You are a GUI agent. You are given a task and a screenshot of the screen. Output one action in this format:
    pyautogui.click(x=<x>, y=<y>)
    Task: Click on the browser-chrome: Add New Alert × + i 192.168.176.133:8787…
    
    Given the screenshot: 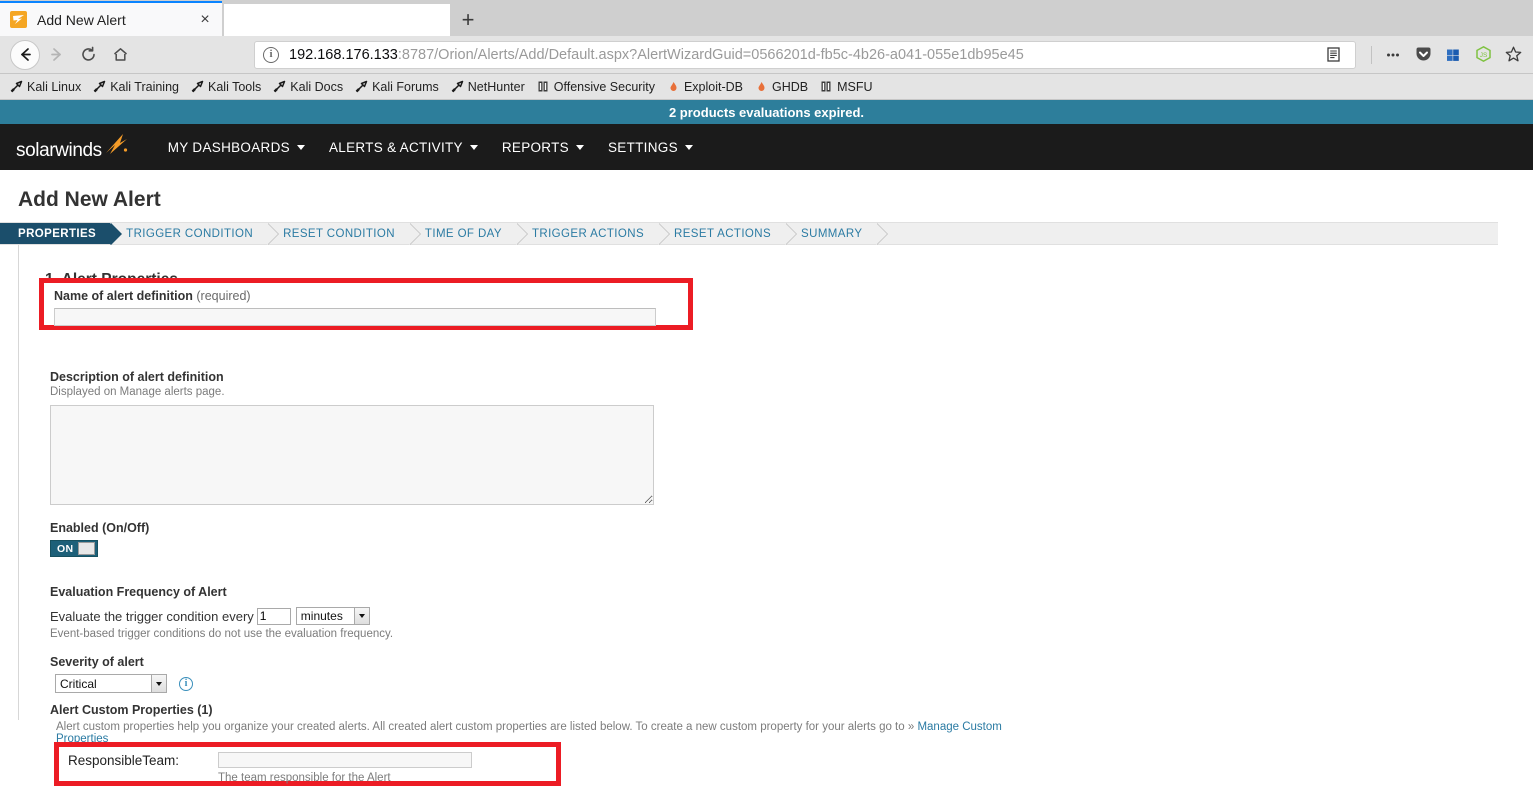 What is the action you would take?
    pyautogui.click(x=766, y=50)
    